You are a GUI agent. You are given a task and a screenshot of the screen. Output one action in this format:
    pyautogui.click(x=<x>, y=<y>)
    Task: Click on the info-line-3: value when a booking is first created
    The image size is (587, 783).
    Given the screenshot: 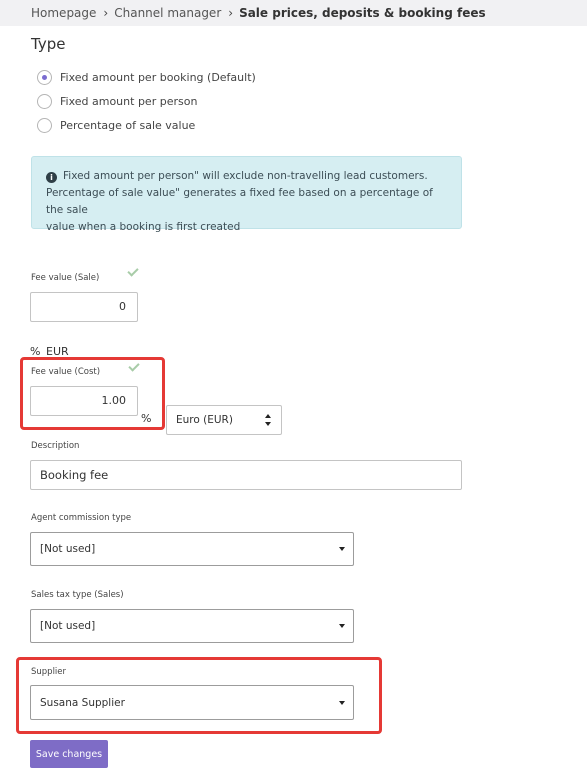 What is the action you would take?
    pyautogui.click(x=143, y=227)
    